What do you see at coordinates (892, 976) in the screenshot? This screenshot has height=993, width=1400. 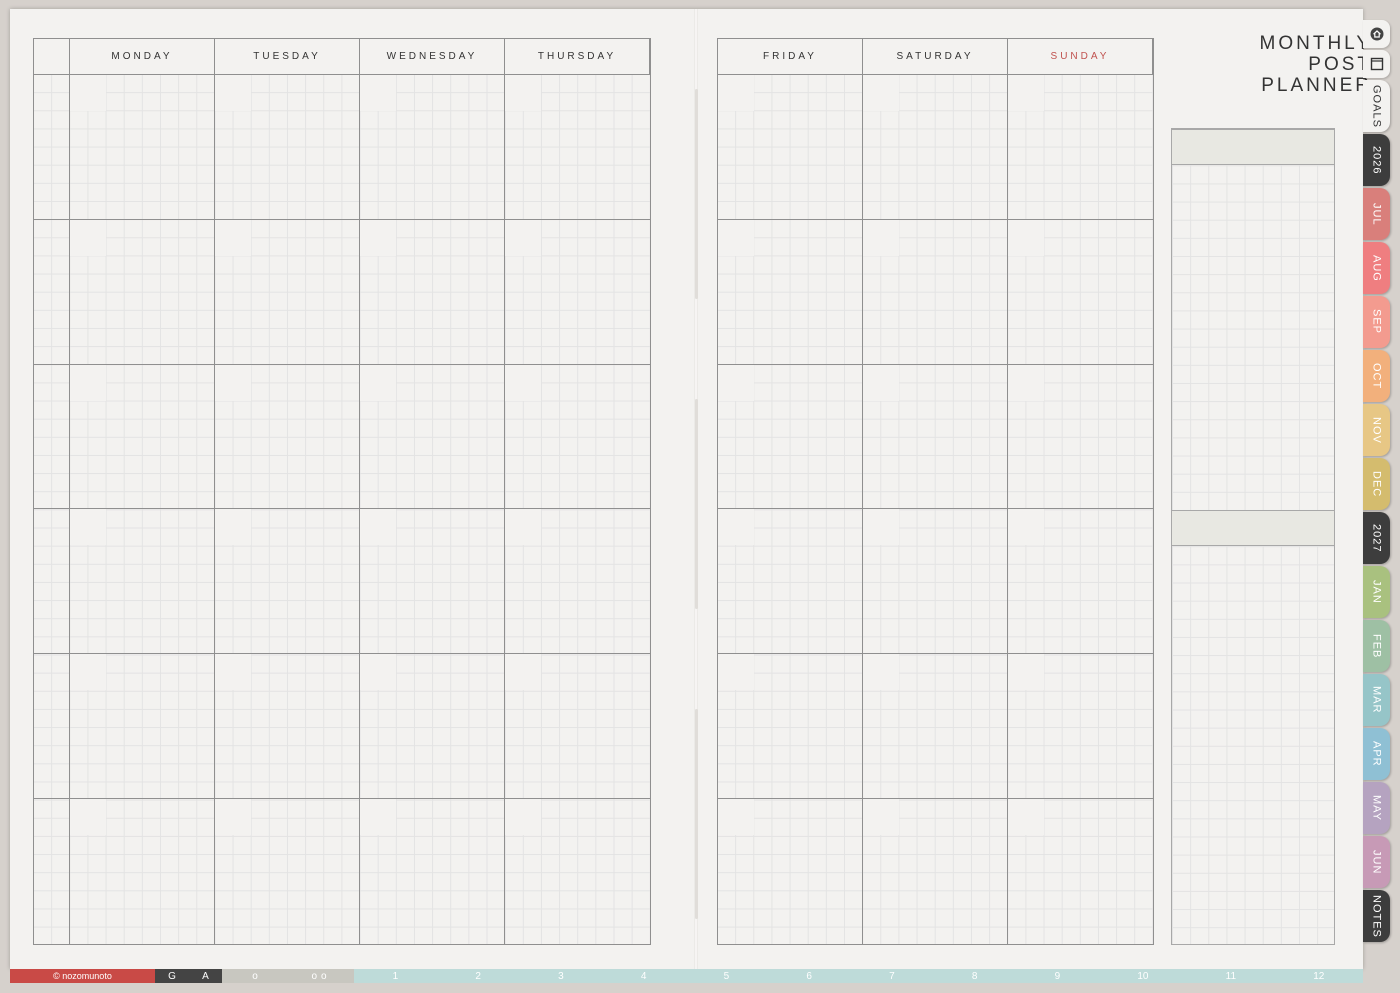 I see `month-link: 7` at bounding box center [892, 976].